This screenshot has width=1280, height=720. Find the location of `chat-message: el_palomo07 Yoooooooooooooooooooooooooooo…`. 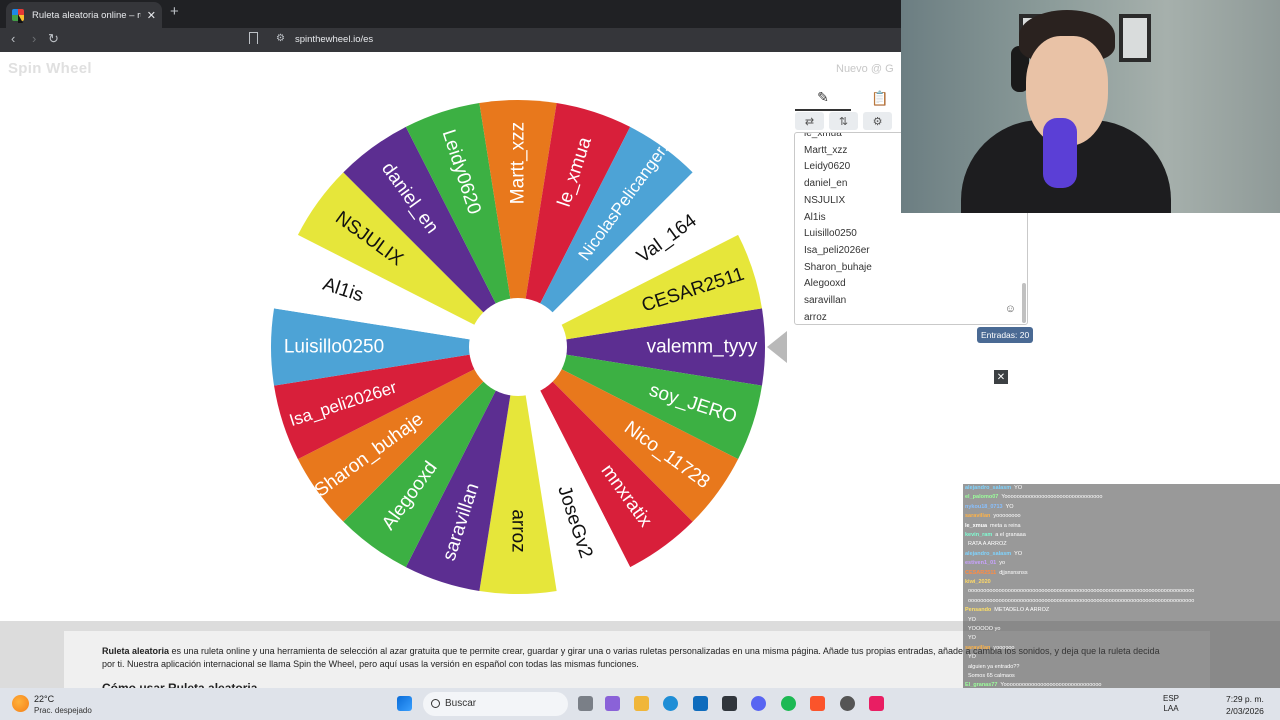

chat-message: el_palomo07 Yoooooooooooooooooooooooooooo… is located at coordinates (1033, 497).